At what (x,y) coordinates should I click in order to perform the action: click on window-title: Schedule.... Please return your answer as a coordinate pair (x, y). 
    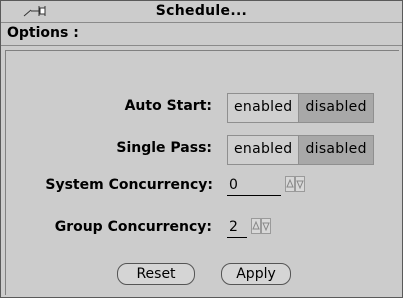
    Looking at the image, I should click on (201, 11).